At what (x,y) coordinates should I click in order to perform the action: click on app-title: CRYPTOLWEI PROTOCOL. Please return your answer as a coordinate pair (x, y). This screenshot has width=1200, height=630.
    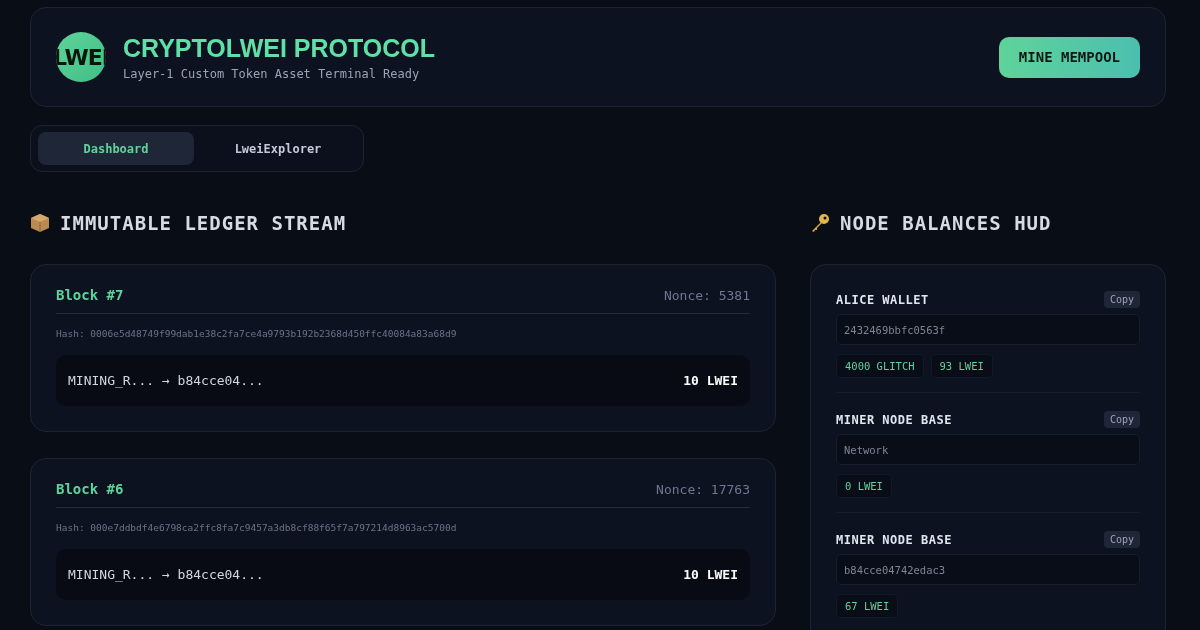
    Looking at the image, I should click on (280, 48).